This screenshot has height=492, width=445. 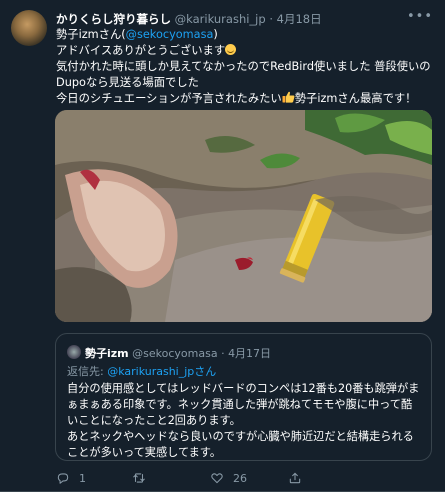 I want to click on tweet-line: 今日のシチュエーションが予言されたみたい 勢子izmさん最高です！, so click(x=246, y=99).